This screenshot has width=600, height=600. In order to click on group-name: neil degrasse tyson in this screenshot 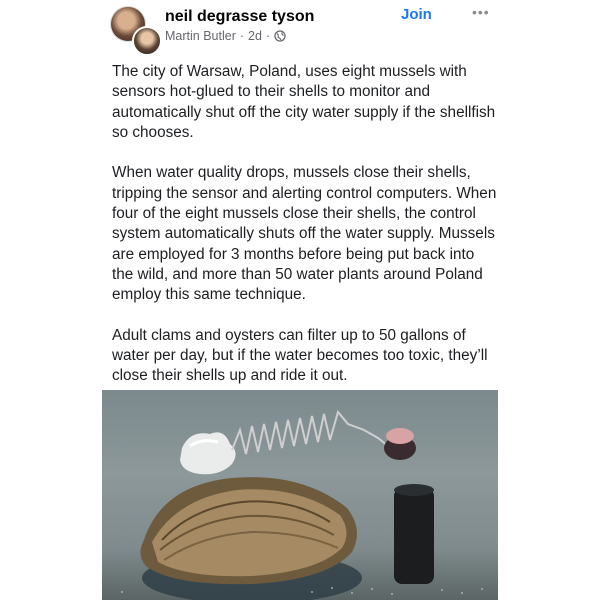, I will do `click(239, 17)`.